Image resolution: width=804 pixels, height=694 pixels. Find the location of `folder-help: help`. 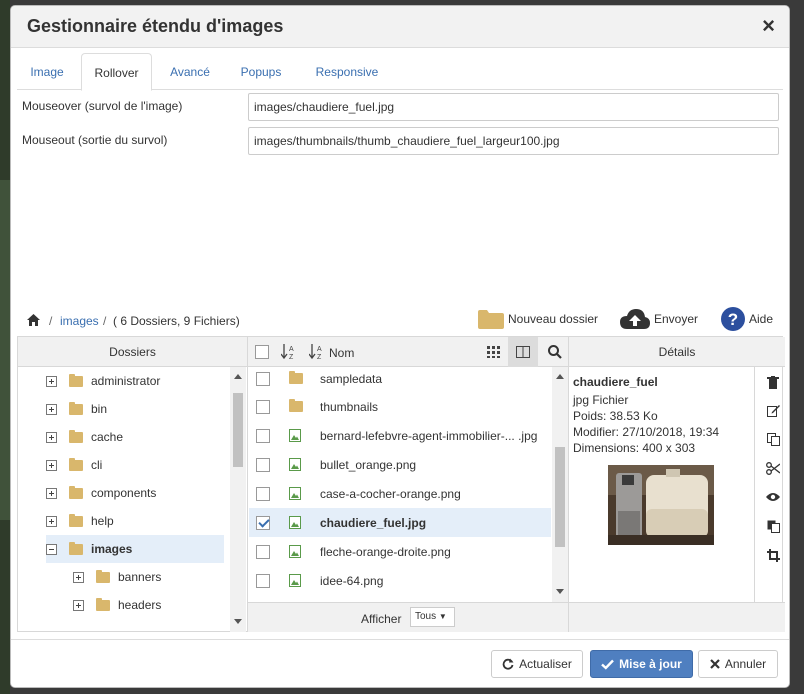

folder-help: help is located at coordinates (146, 521).